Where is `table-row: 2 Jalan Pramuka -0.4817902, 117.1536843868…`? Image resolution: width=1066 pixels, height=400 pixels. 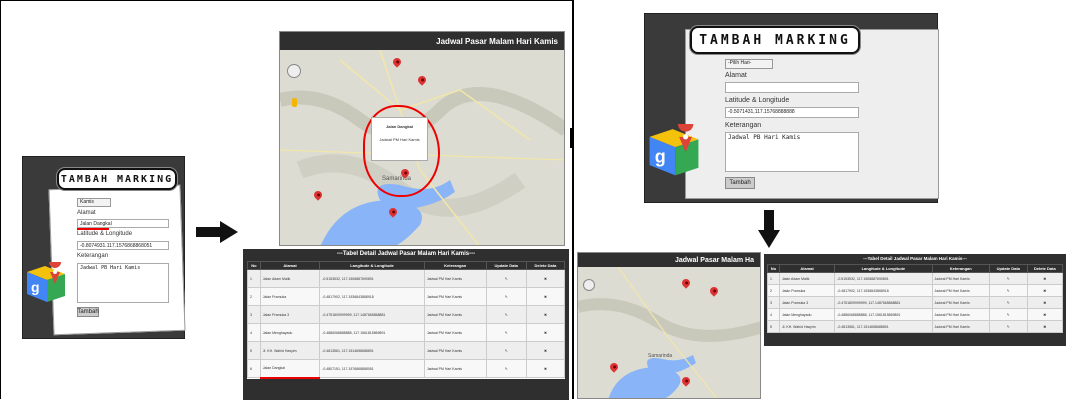
table-row: 2 Jalan Pramuka -0.4817902, 117.1536843868… is located at coordinates (915, 290).